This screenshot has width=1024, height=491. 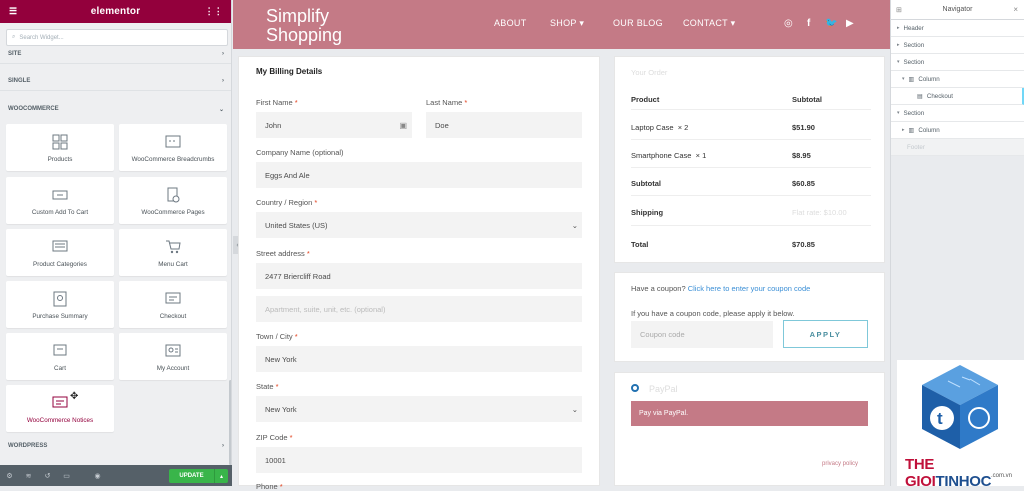 I want to click on site-logo: Simplify Shopping, so click(x=304, y=26).